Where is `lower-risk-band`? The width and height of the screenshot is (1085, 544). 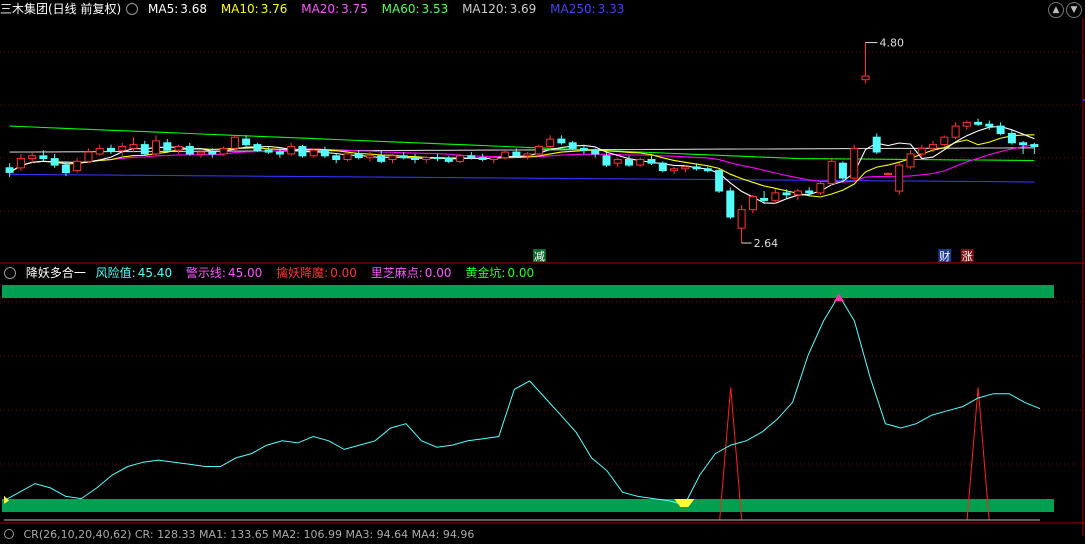 lower-risk-band is located at coordinates (528, 505).